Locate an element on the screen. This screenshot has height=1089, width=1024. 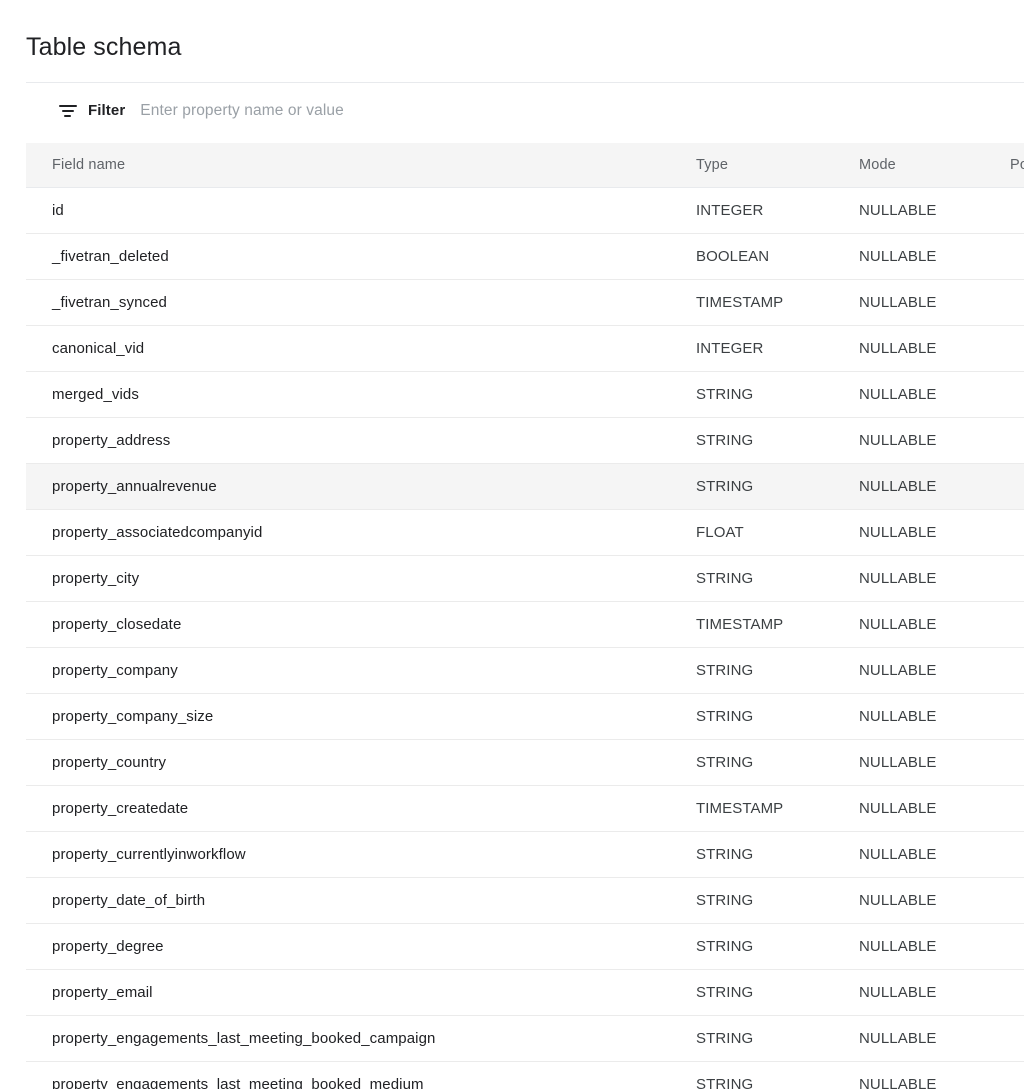
table-header: Field name Type Mode Policy tags is located at coordinates (525, 165).